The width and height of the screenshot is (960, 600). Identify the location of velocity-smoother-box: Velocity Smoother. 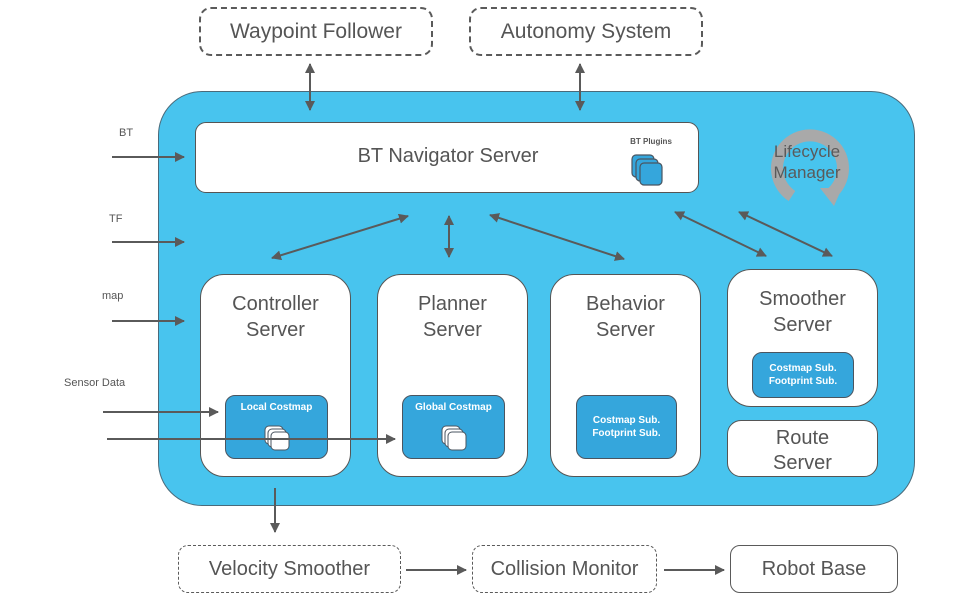
(289, 569).